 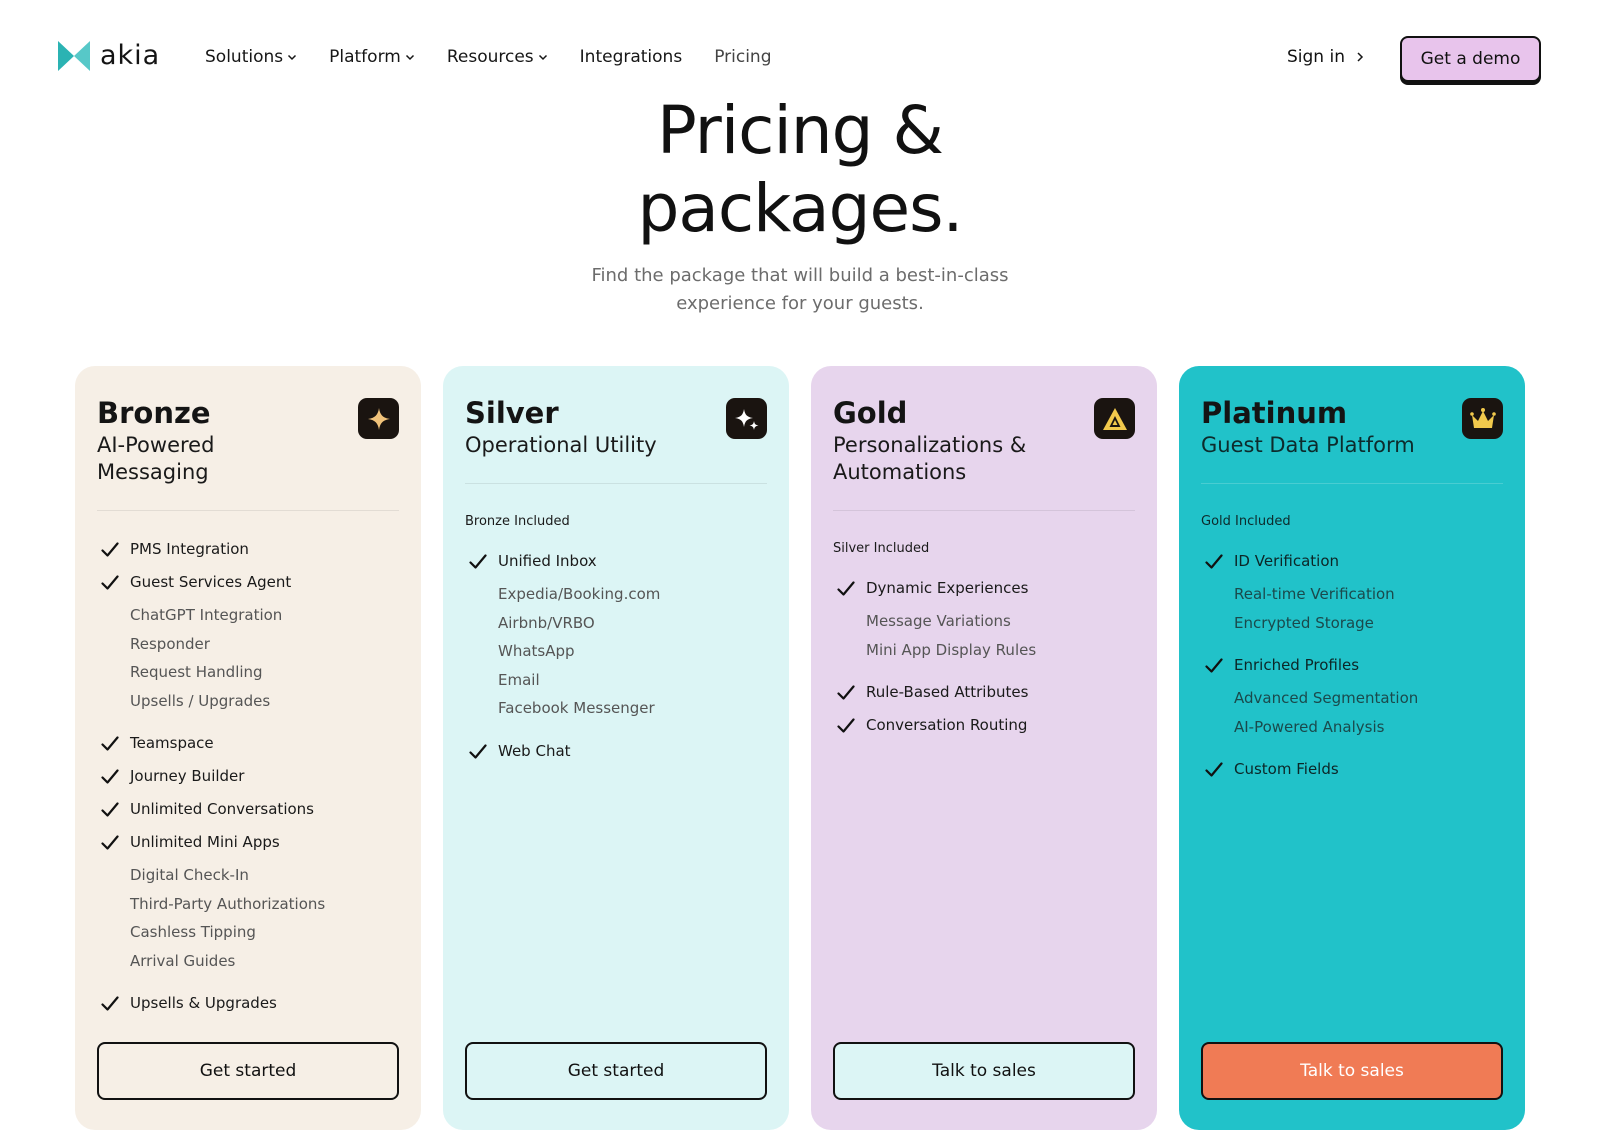 What do you see at coordinates (205, 842) in the screenshot?
I see `feature-label: Unlimited Mini Apps` at bounding box center [205, 842].